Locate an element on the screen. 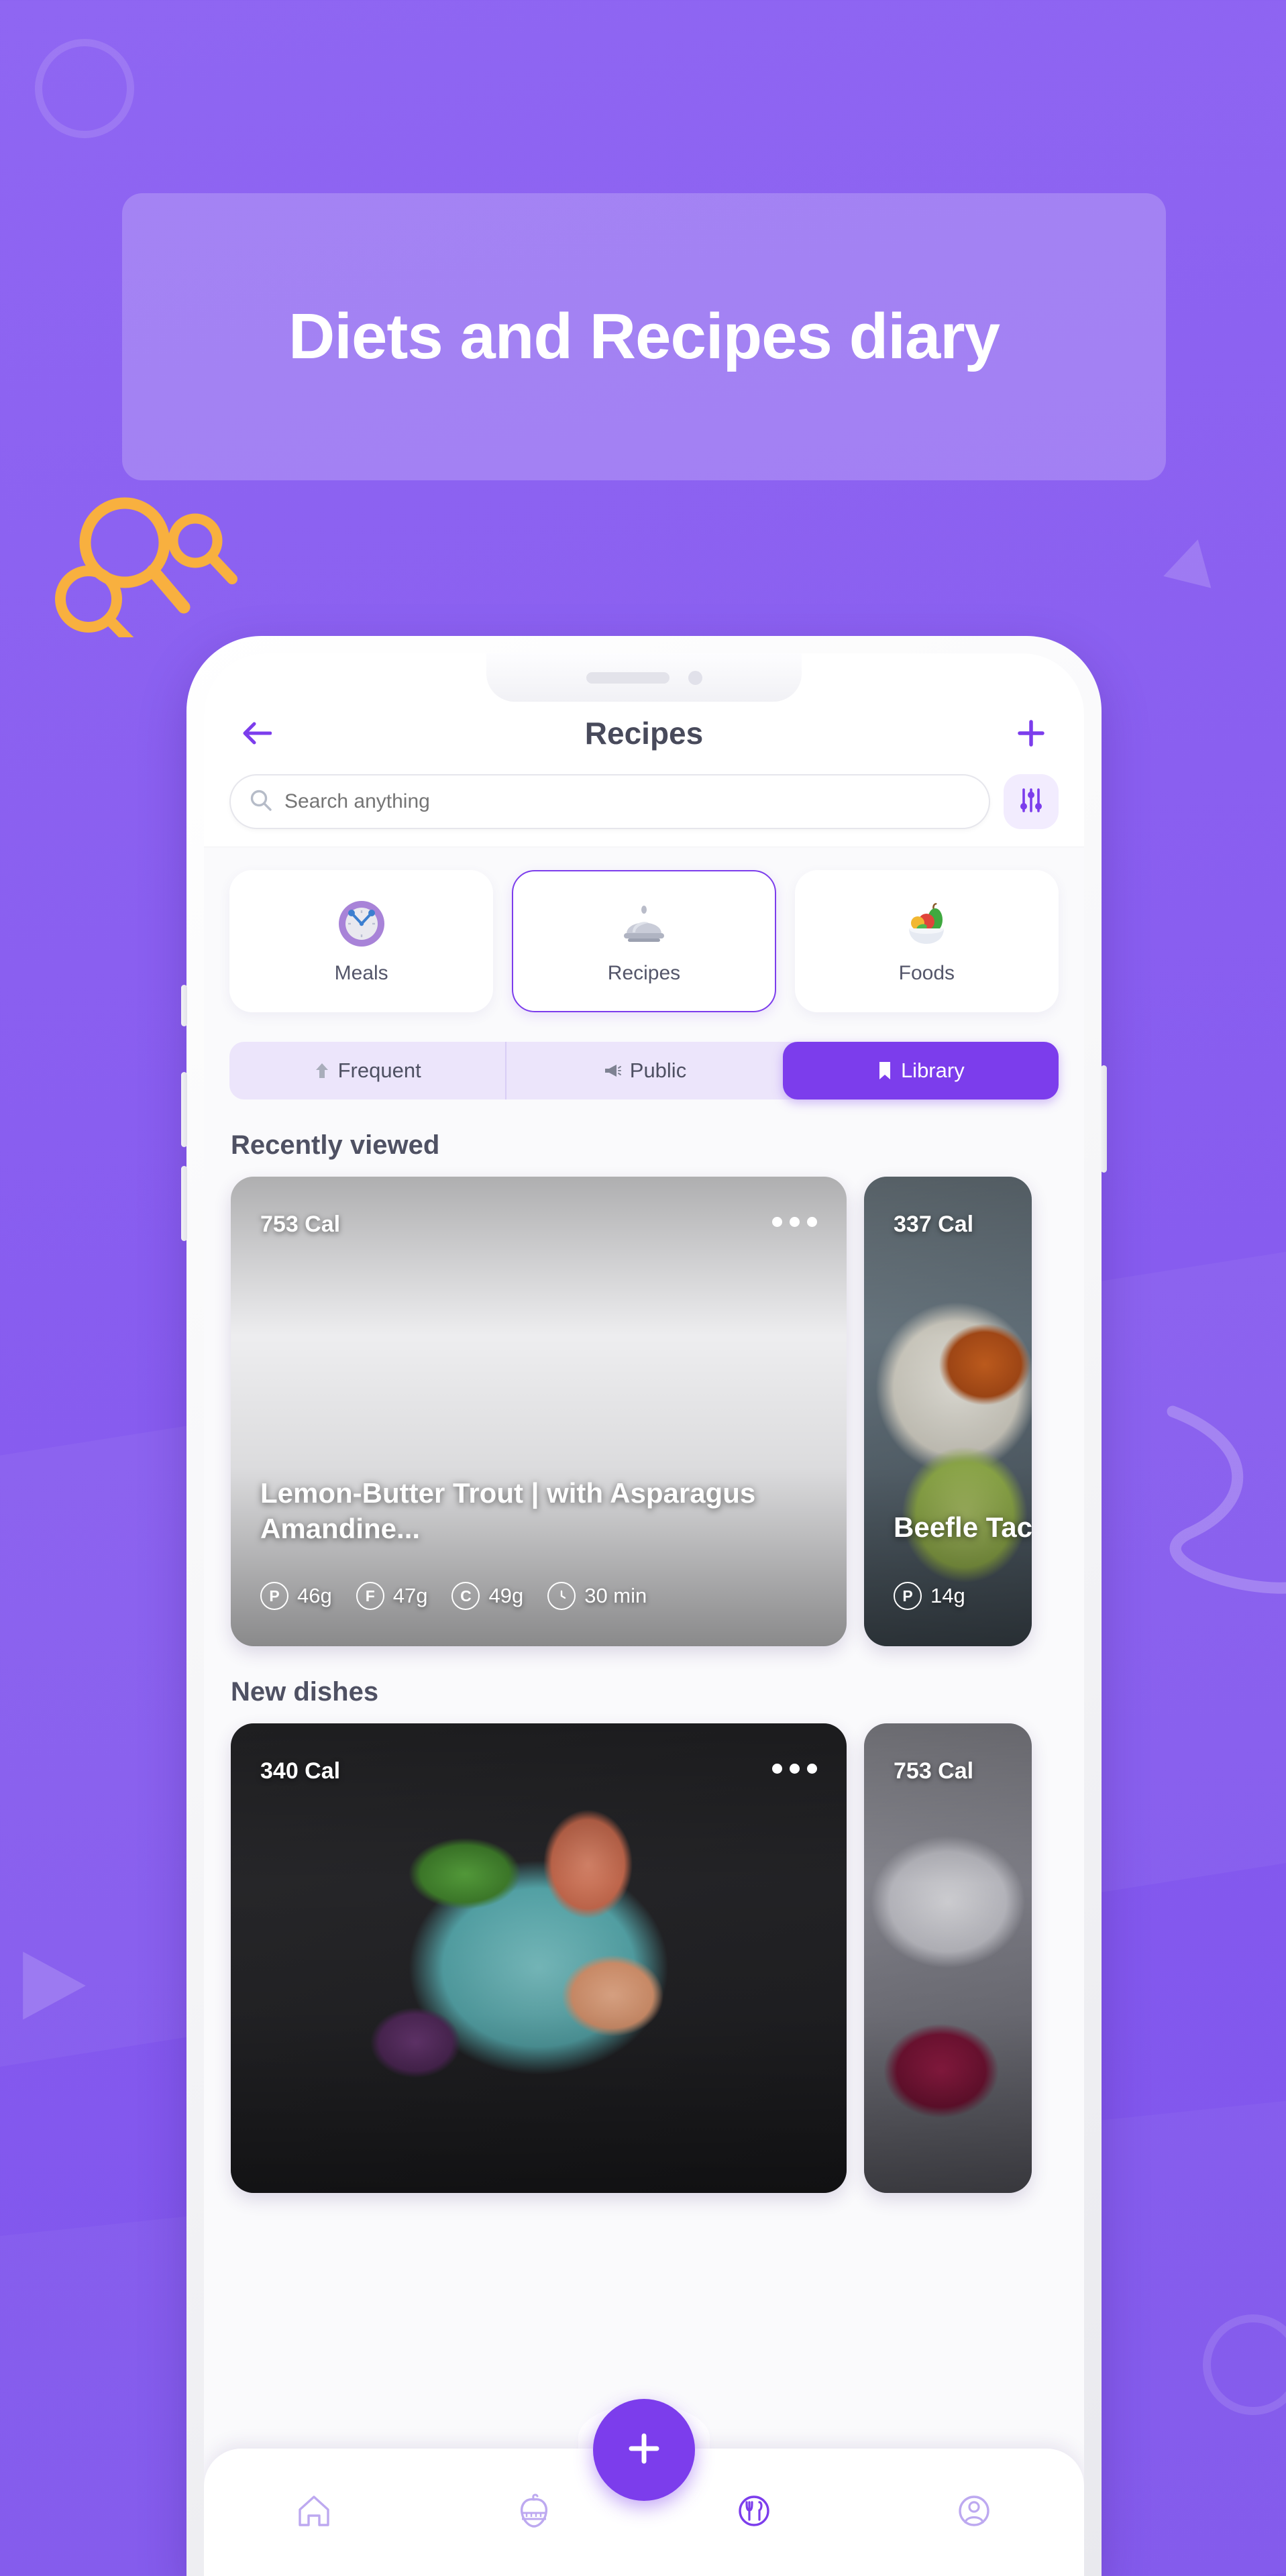 This screenshot has height=2576, width=1286. phone-camera is located at coordinates (695, 677).